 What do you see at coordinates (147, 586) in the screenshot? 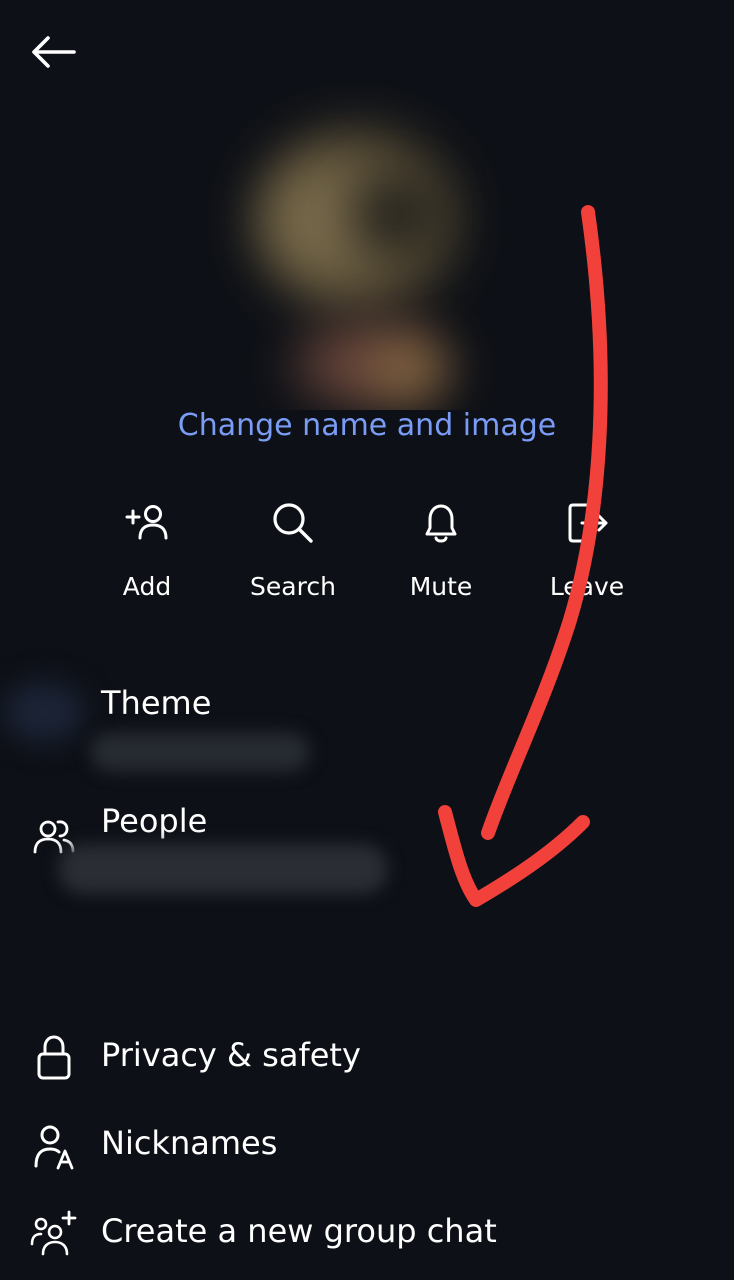
I see `add-label: Add` at bounding box center [147, 586].